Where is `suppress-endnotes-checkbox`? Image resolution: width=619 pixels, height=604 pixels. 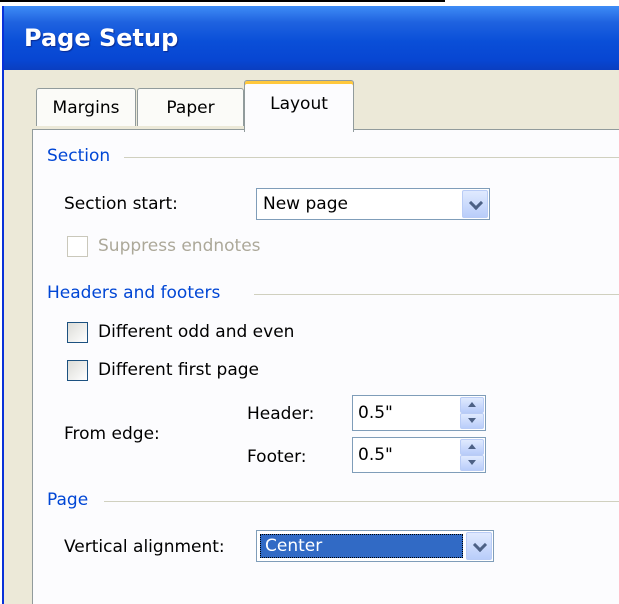 suppress-endnotes-checkbox is located at coordinates (77, 246).